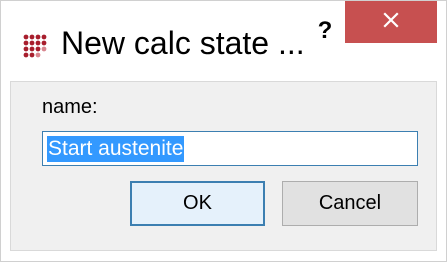  I want to click on ok-button: OK, so click(197, 203).